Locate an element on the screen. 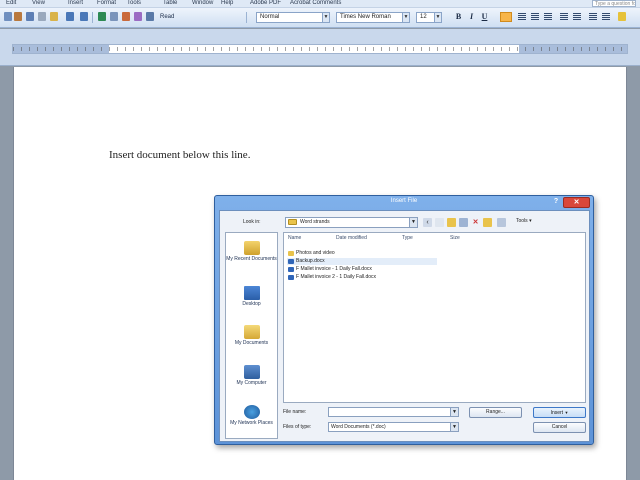  table-icon is located at coordinates (114, 16).